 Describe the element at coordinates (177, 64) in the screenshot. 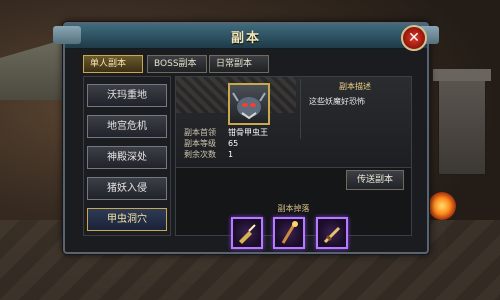

I see `tab-boss-dungeon: BOSS副本` at that location.